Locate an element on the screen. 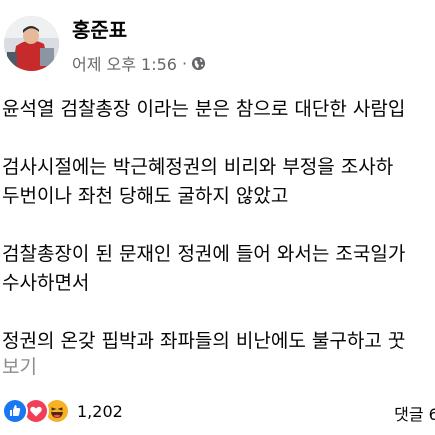  reaction-count: 1,202 is located at coordinates (100, 411).